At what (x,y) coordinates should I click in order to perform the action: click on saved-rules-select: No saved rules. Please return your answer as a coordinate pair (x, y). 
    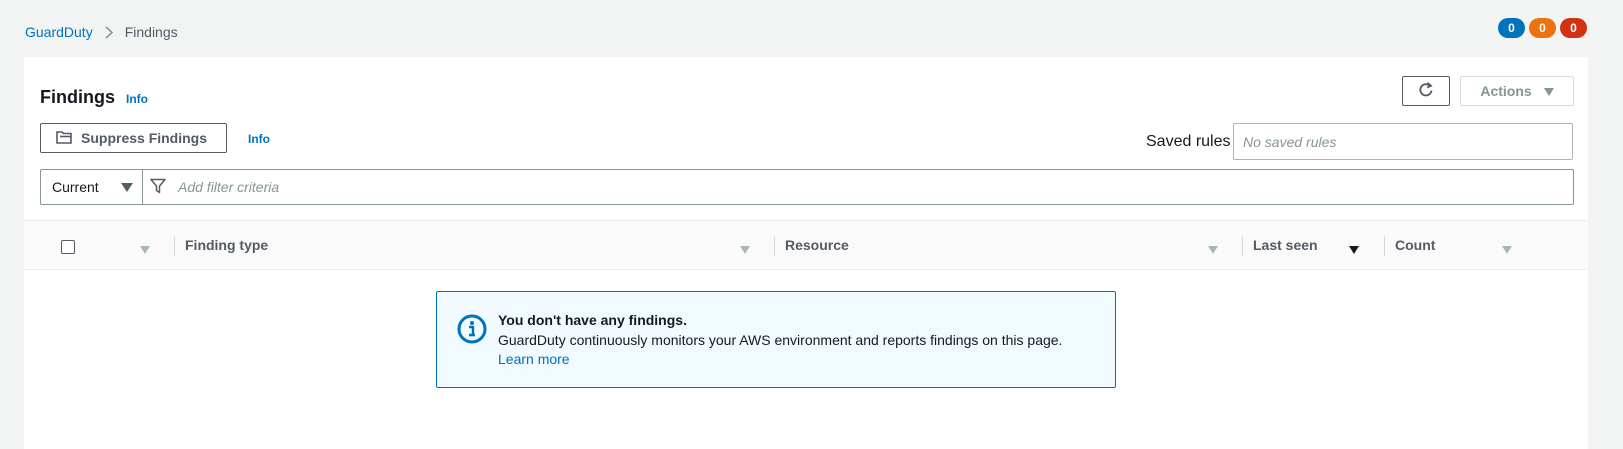
    Looking at the image, I should click on (1403, 141).